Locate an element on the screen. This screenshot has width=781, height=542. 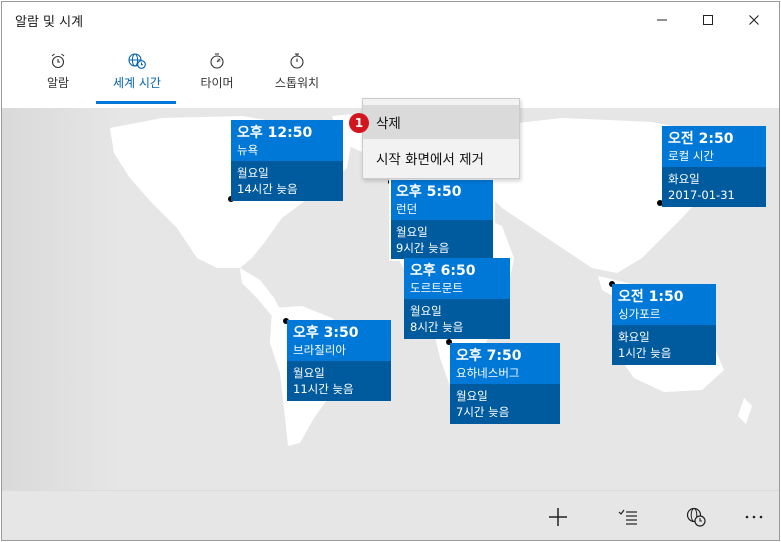
bottom-app-bar is located at coordinates (390, 515).